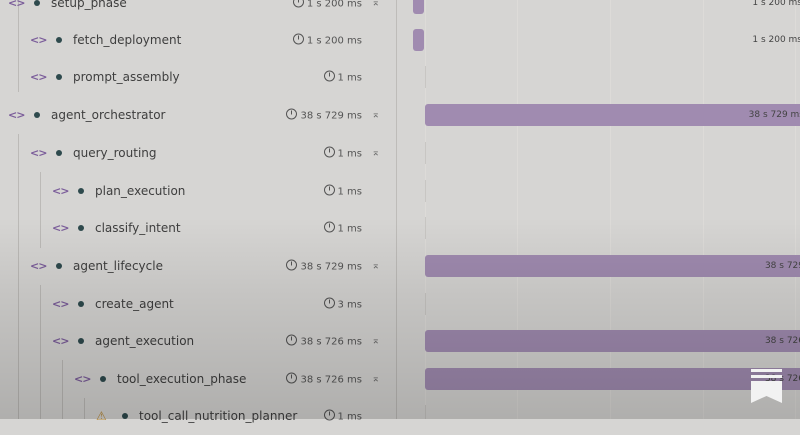 This screenshot has width=800, height=435. I want to click on span-bar-label: 38 s 729, so click(782, 266).